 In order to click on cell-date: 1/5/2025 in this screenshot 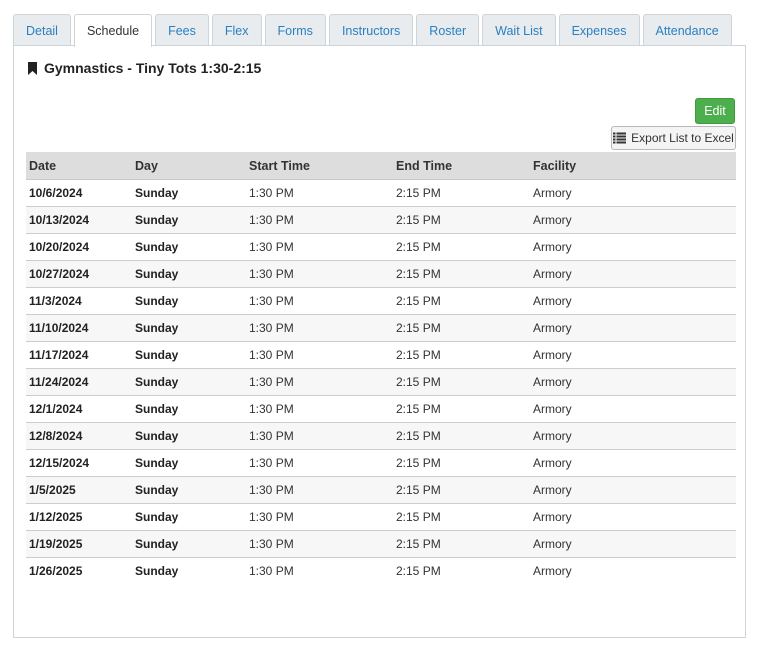, I will do `click(52, 490)`.